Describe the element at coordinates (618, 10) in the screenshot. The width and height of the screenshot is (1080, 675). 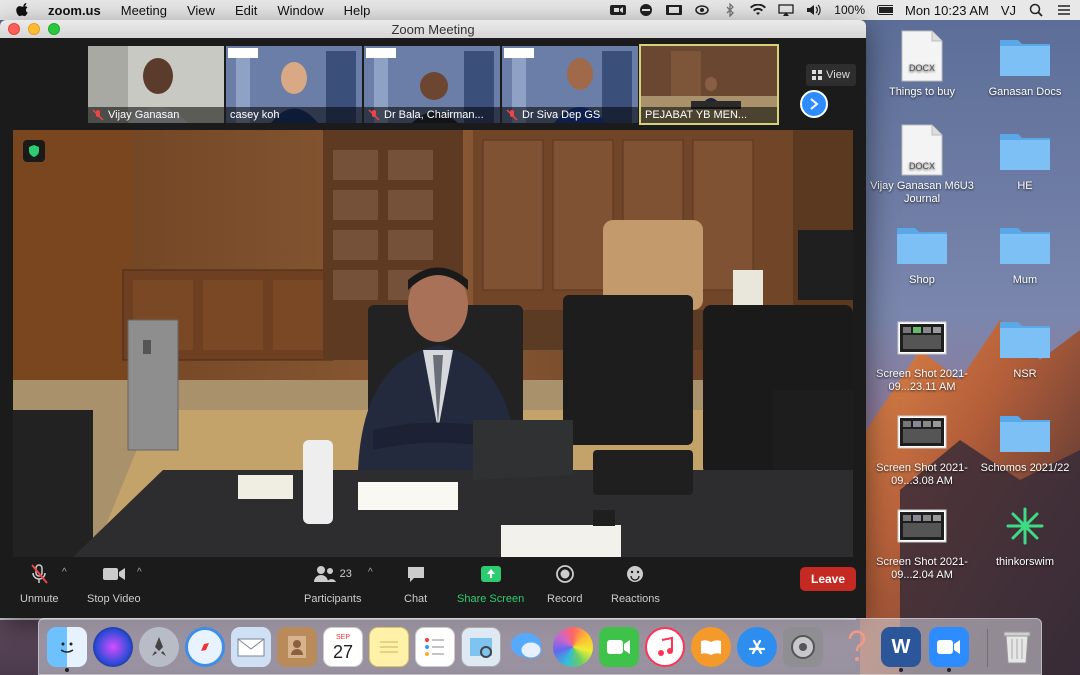
I see `zoom-tray-icon` at that location.